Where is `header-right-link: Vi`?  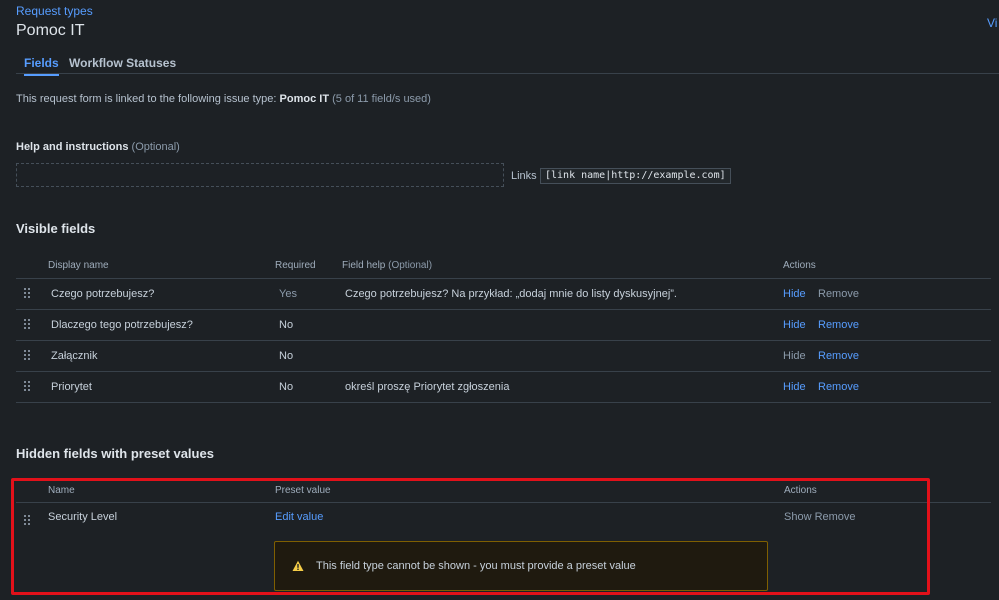
header-right-link: Vi is located at coordinates (992, 23).